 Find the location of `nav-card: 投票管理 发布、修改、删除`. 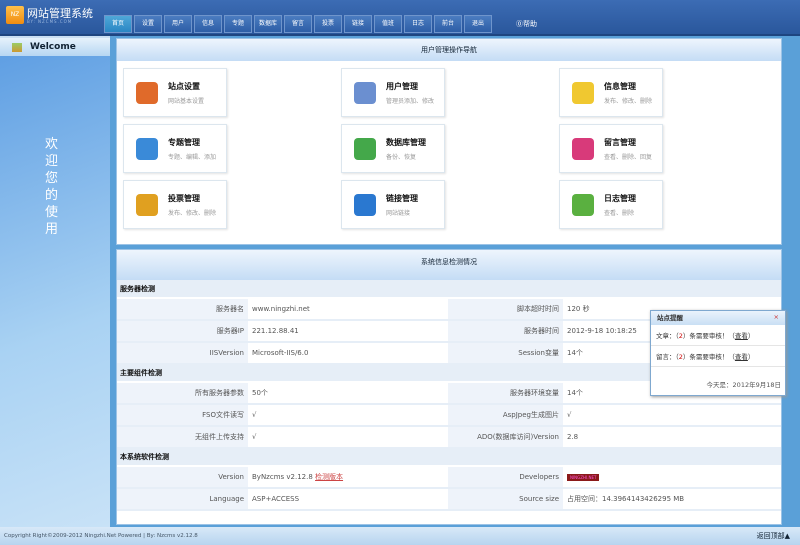

nav-card: 投票管理 发布、修改、删除 is located at coordinates (175, 204).